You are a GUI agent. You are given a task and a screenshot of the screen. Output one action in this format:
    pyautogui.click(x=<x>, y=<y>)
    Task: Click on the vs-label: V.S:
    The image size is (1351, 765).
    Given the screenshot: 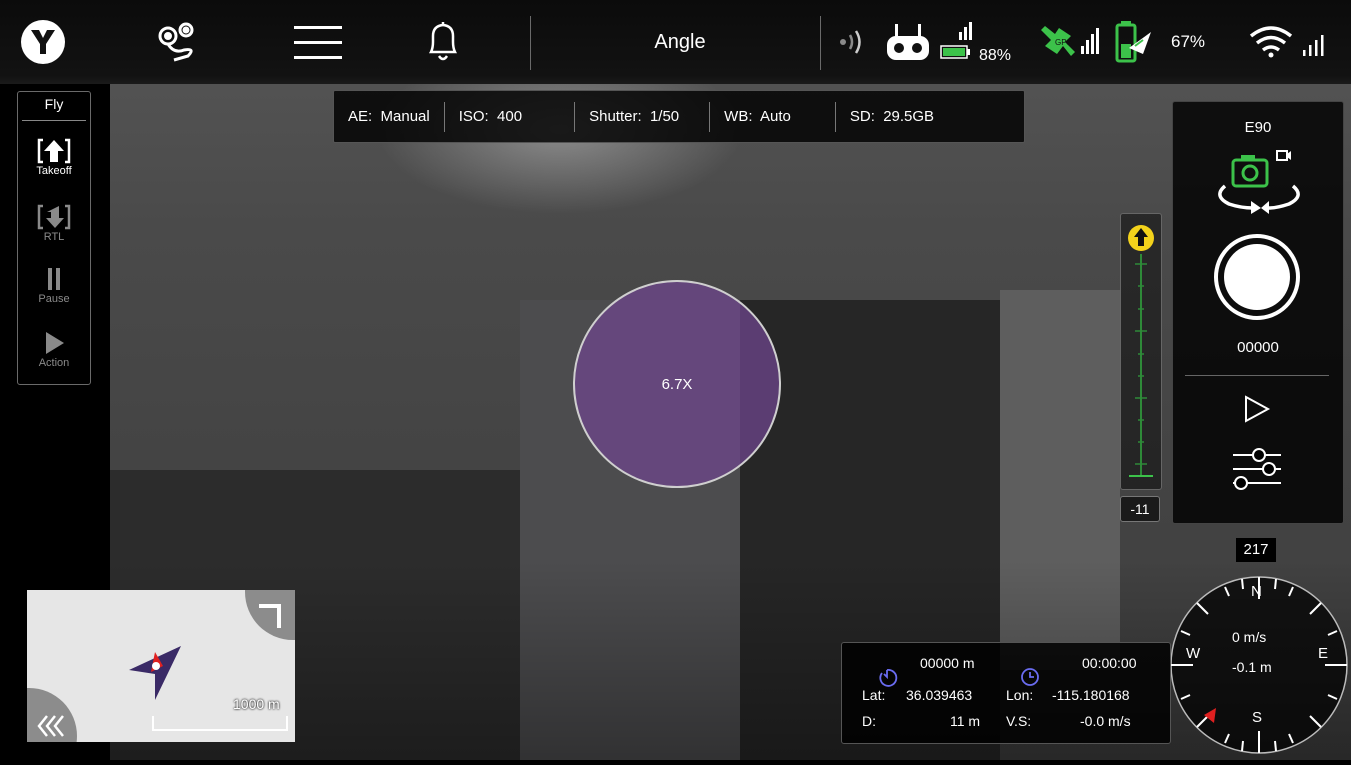 What is the action you would take?
    pyautogui.click(x=1019, y=721)
    